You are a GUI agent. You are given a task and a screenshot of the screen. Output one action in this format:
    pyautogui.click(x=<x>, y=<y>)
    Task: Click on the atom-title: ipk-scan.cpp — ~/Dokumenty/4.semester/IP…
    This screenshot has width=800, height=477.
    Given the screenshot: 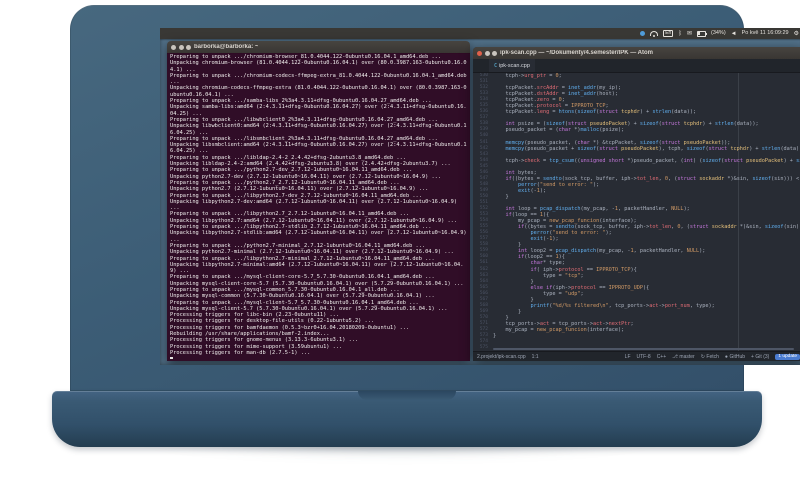 What is the action you would take?
    pyautogui.click(x=576, y=53)
    